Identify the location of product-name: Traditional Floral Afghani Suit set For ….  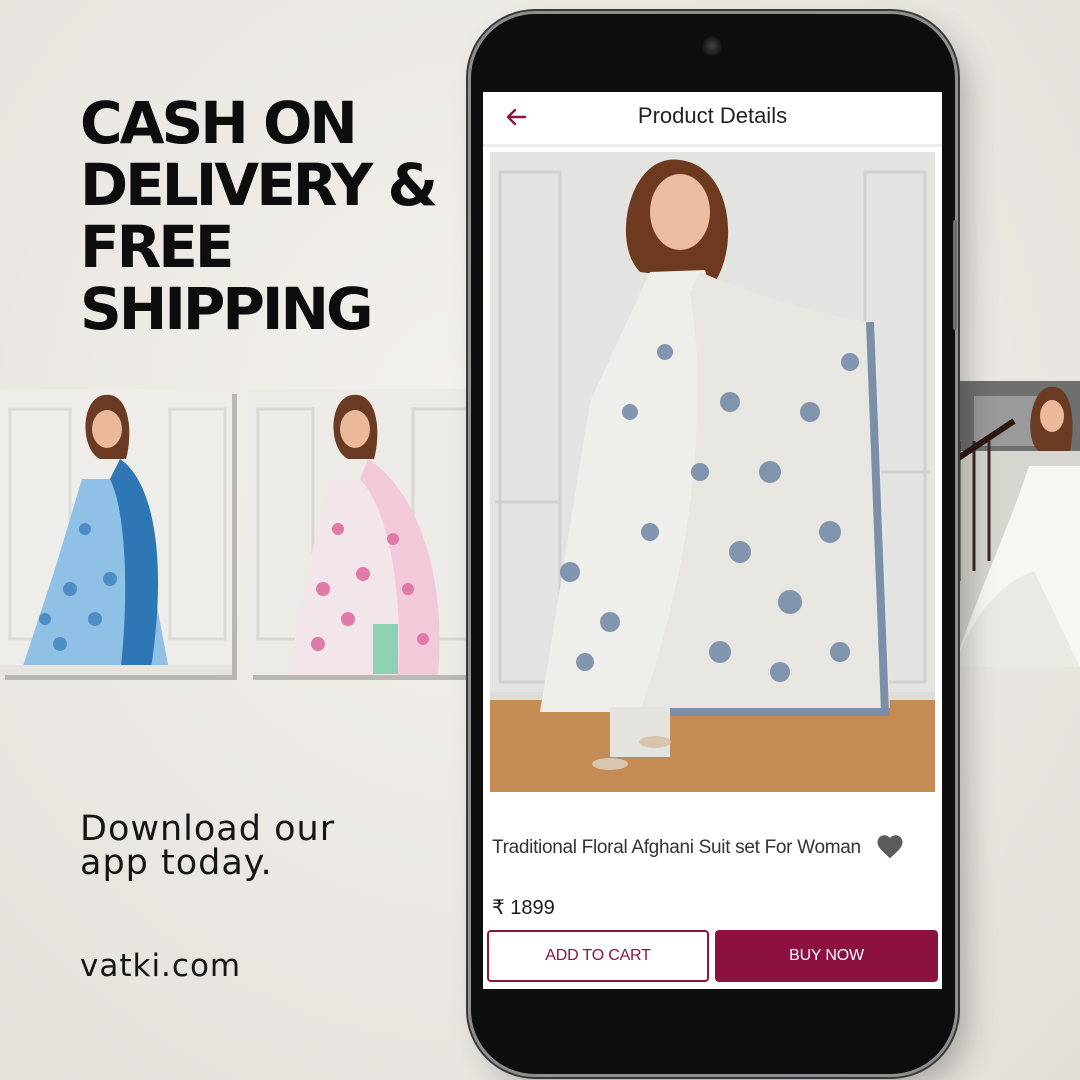
(676, 847).